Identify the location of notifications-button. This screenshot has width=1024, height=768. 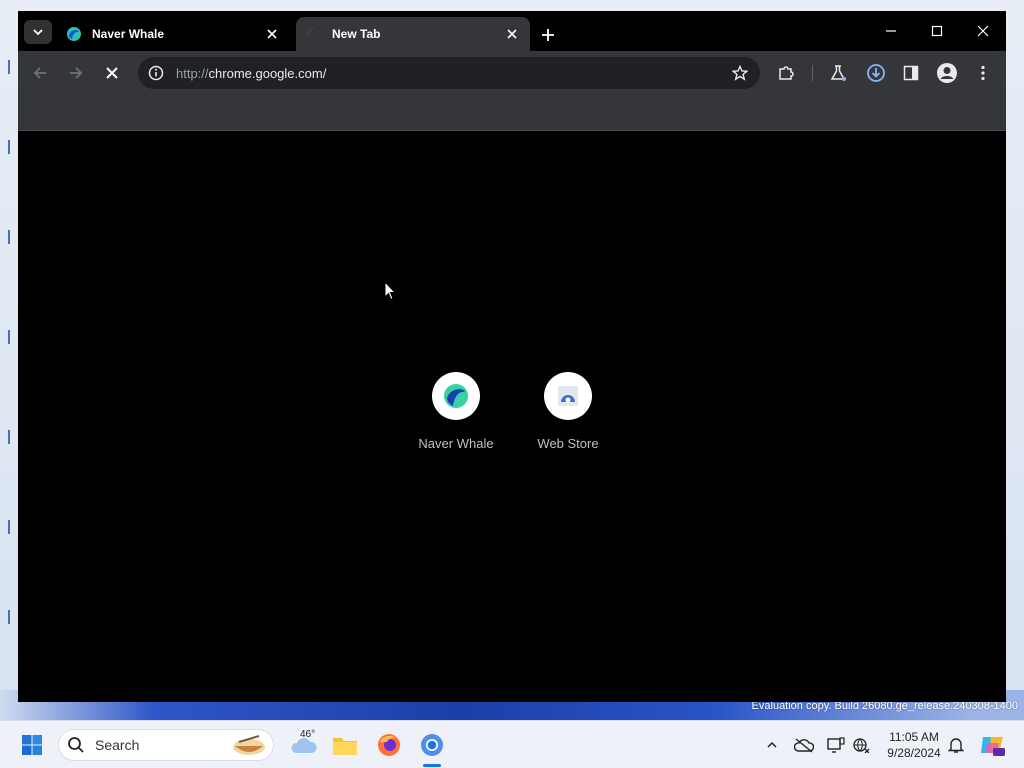
(956, 745).